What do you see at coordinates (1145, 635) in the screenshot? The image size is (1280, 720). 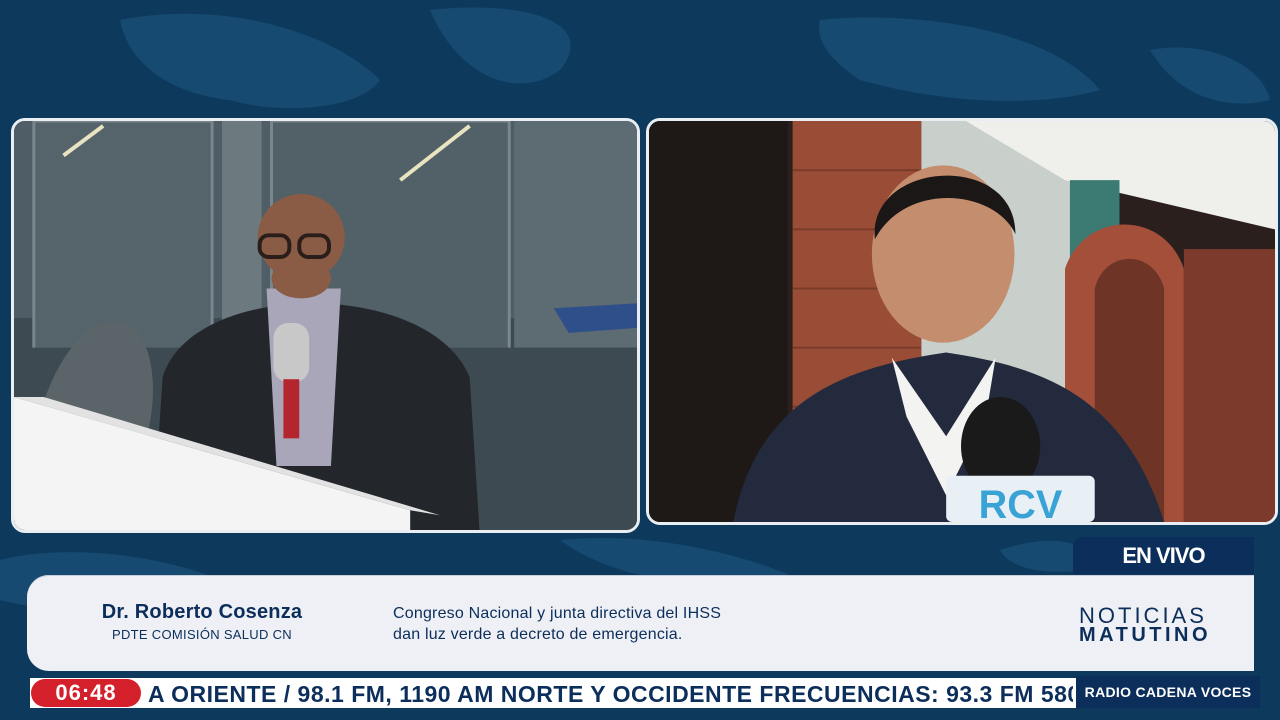 I see `program-brand-bottom: MATUTINO` at bounding box center [1145, 635].